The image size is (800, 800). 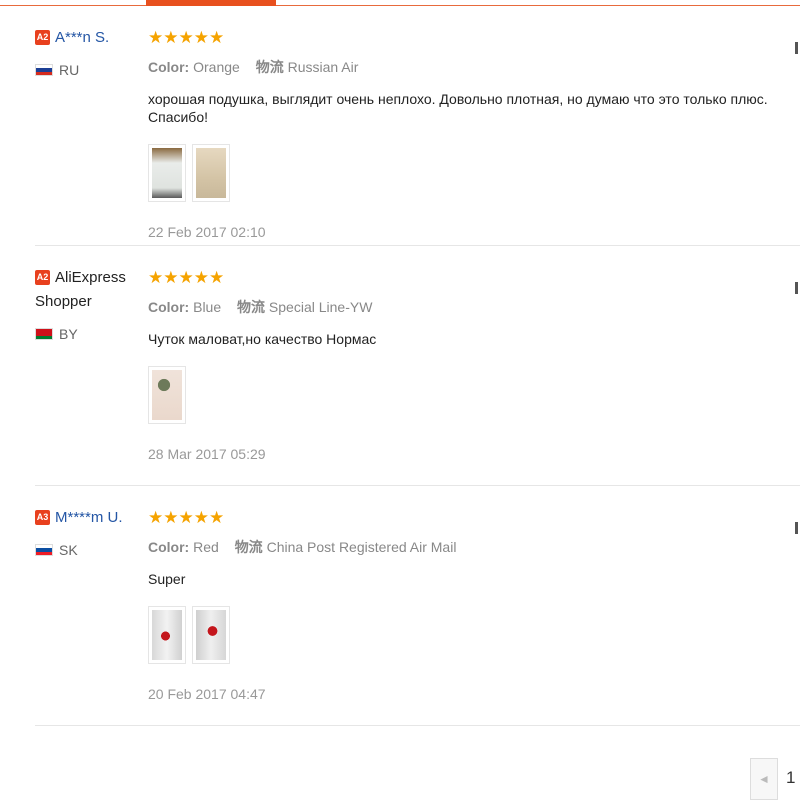 I want to click on previous-page-button: ◄, so click(x=764, y=779).